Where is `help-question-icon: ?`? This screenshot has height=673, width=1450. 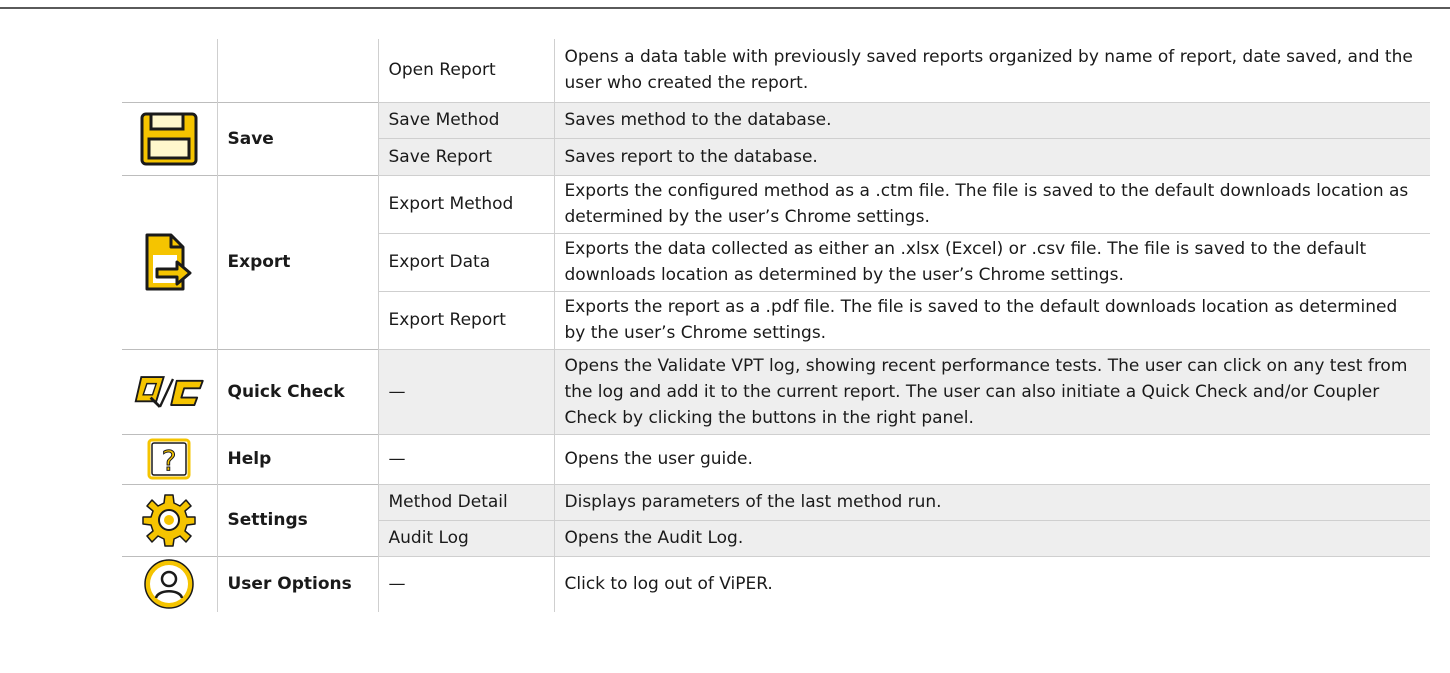
help-question-icon: ? is located at coordinates (169, 459).